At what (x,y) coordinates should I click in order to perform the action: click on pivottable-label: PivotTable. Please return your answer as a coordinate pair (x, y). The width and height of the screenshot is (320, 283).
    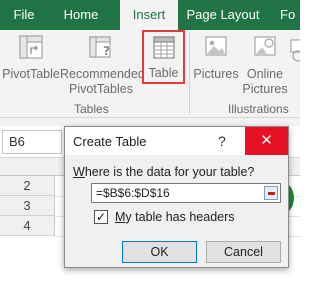
    Looking at the image, I should click on (31, 74).